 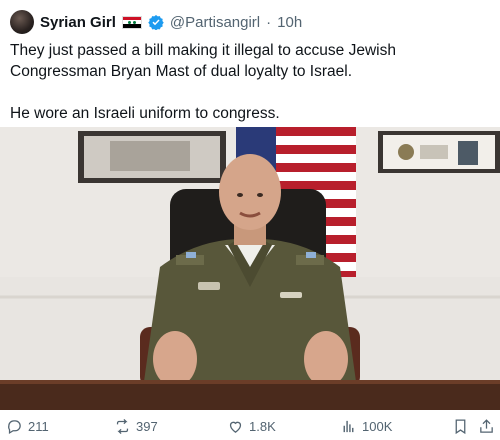 I want to click on reply-button: 211, so click(x=27, y=426).